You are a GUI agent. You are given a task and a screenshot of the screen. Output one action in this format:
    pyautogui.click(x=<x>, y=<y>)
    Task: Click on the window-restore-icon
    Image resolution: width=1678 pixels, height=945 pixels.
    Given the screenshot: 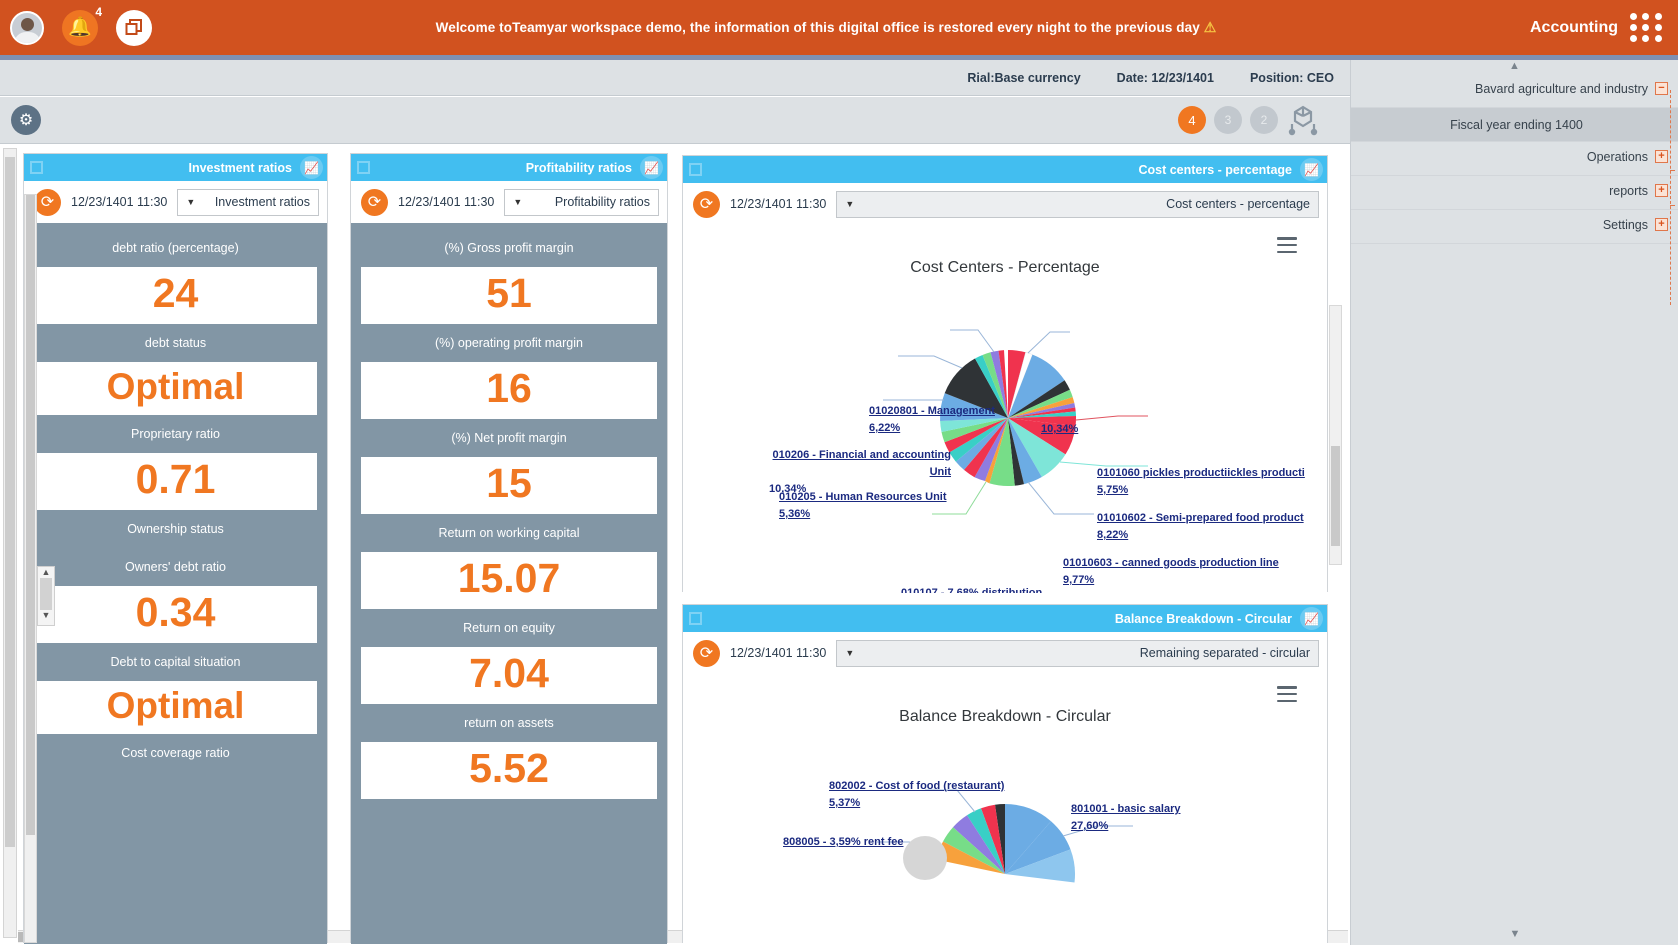 What is the action you would take?
    pyautogui.click(x=133, y=26)
    